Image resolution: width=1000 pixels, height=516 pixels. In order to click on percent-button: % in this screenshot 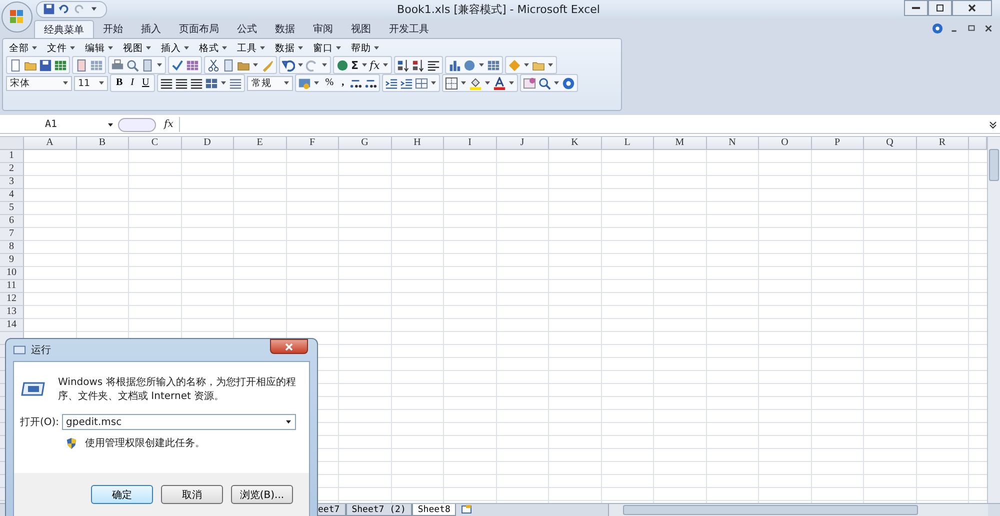, I will do `click(329, 83)`.